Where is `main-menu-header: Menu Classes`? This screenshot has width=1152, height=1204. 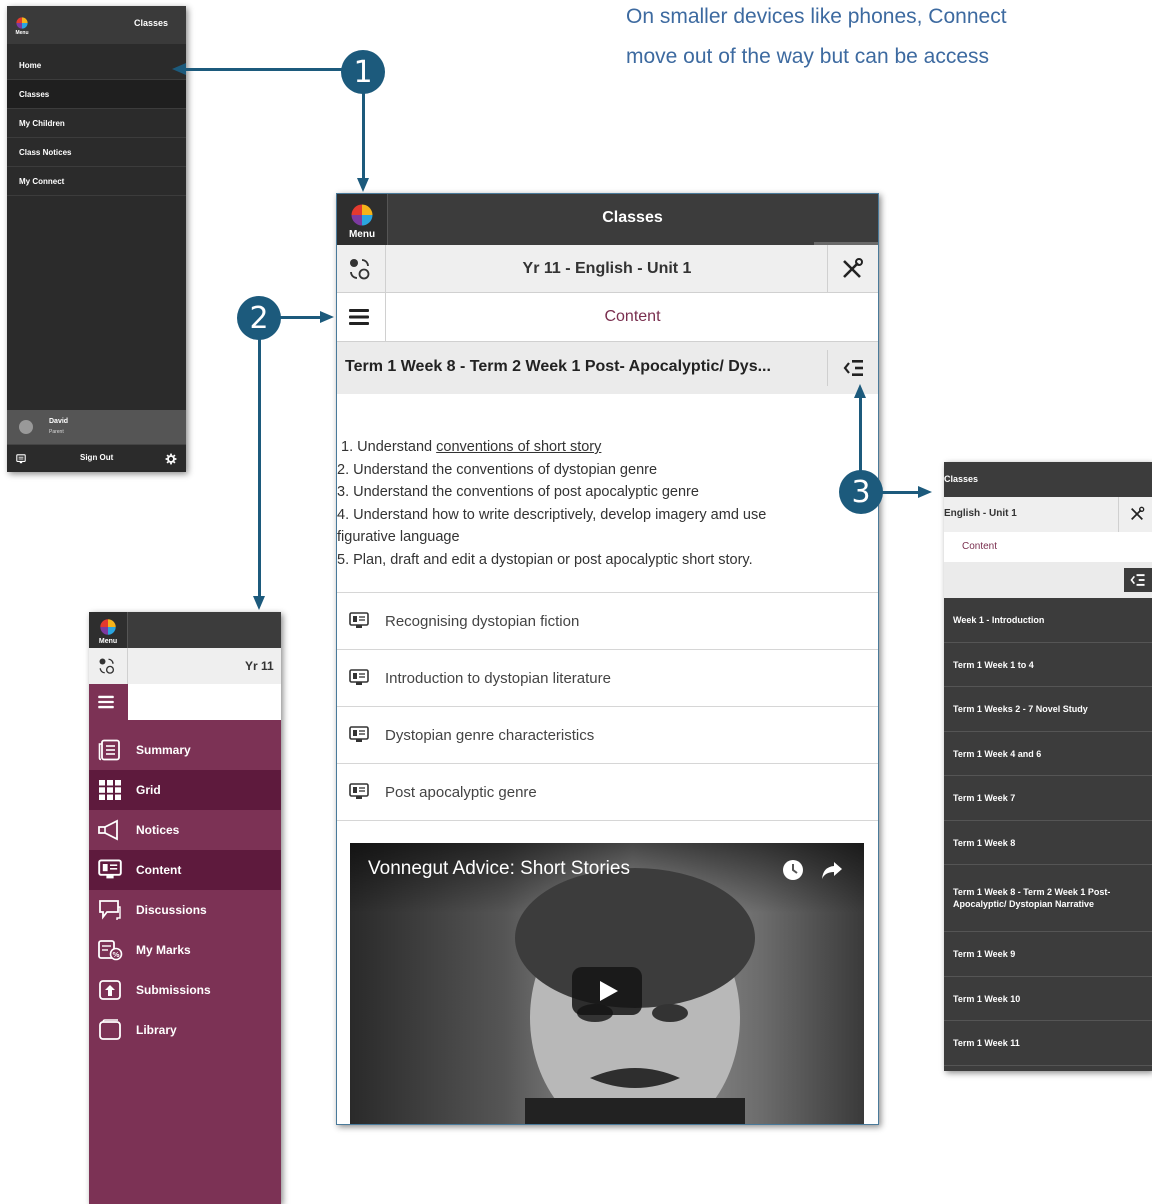
main-menu-header: Menu Classes is located at coordinates (96, 25).